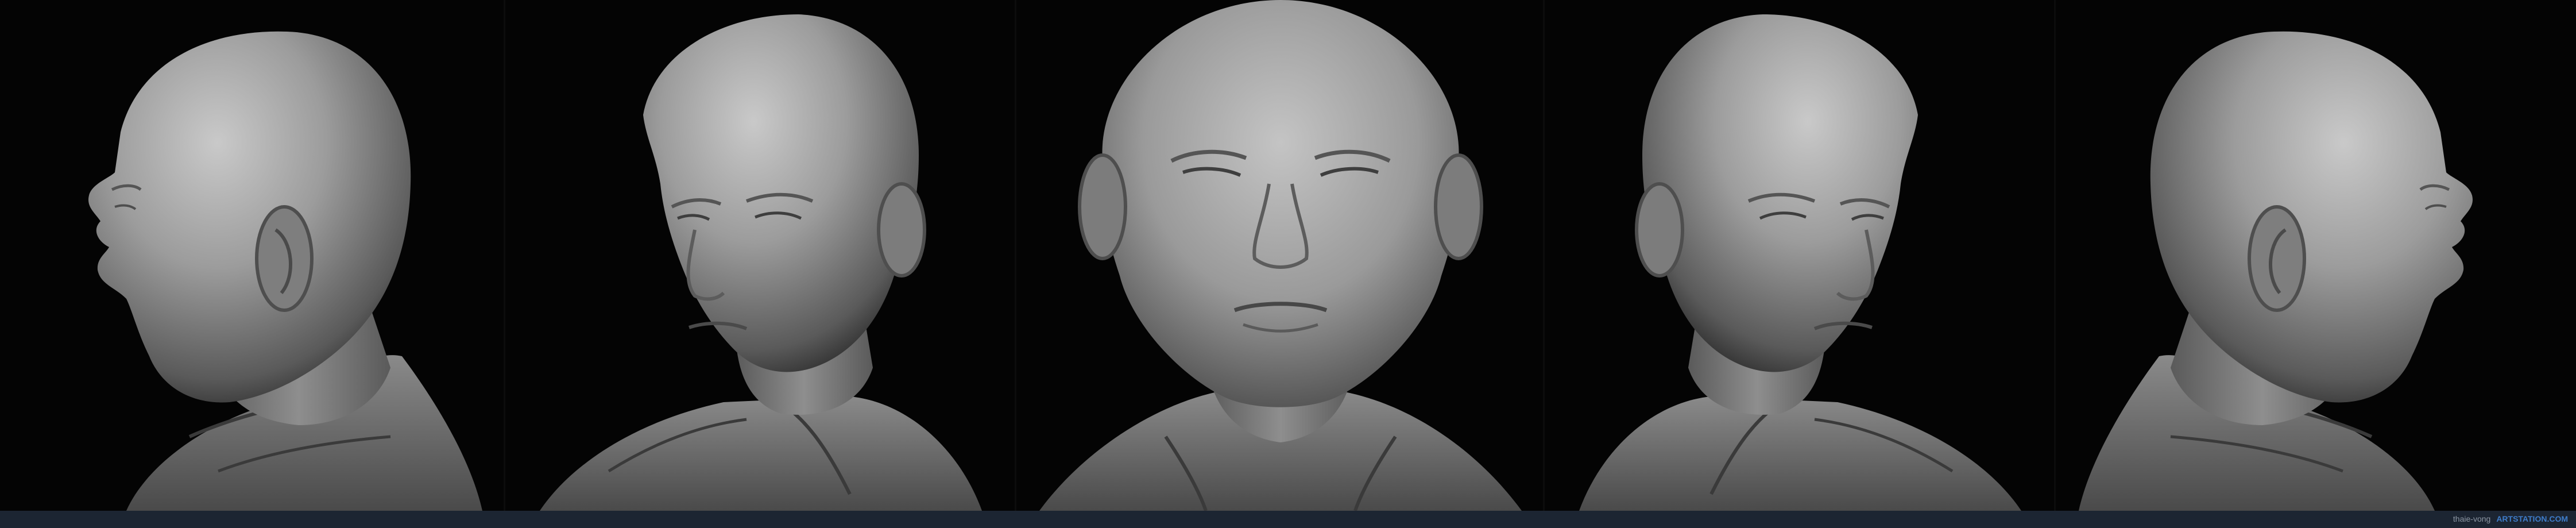 This screenshot has width=2576, height=528. I want to click on credit: thaie-vong ARTSTATION.COM, so click(2510, 518).